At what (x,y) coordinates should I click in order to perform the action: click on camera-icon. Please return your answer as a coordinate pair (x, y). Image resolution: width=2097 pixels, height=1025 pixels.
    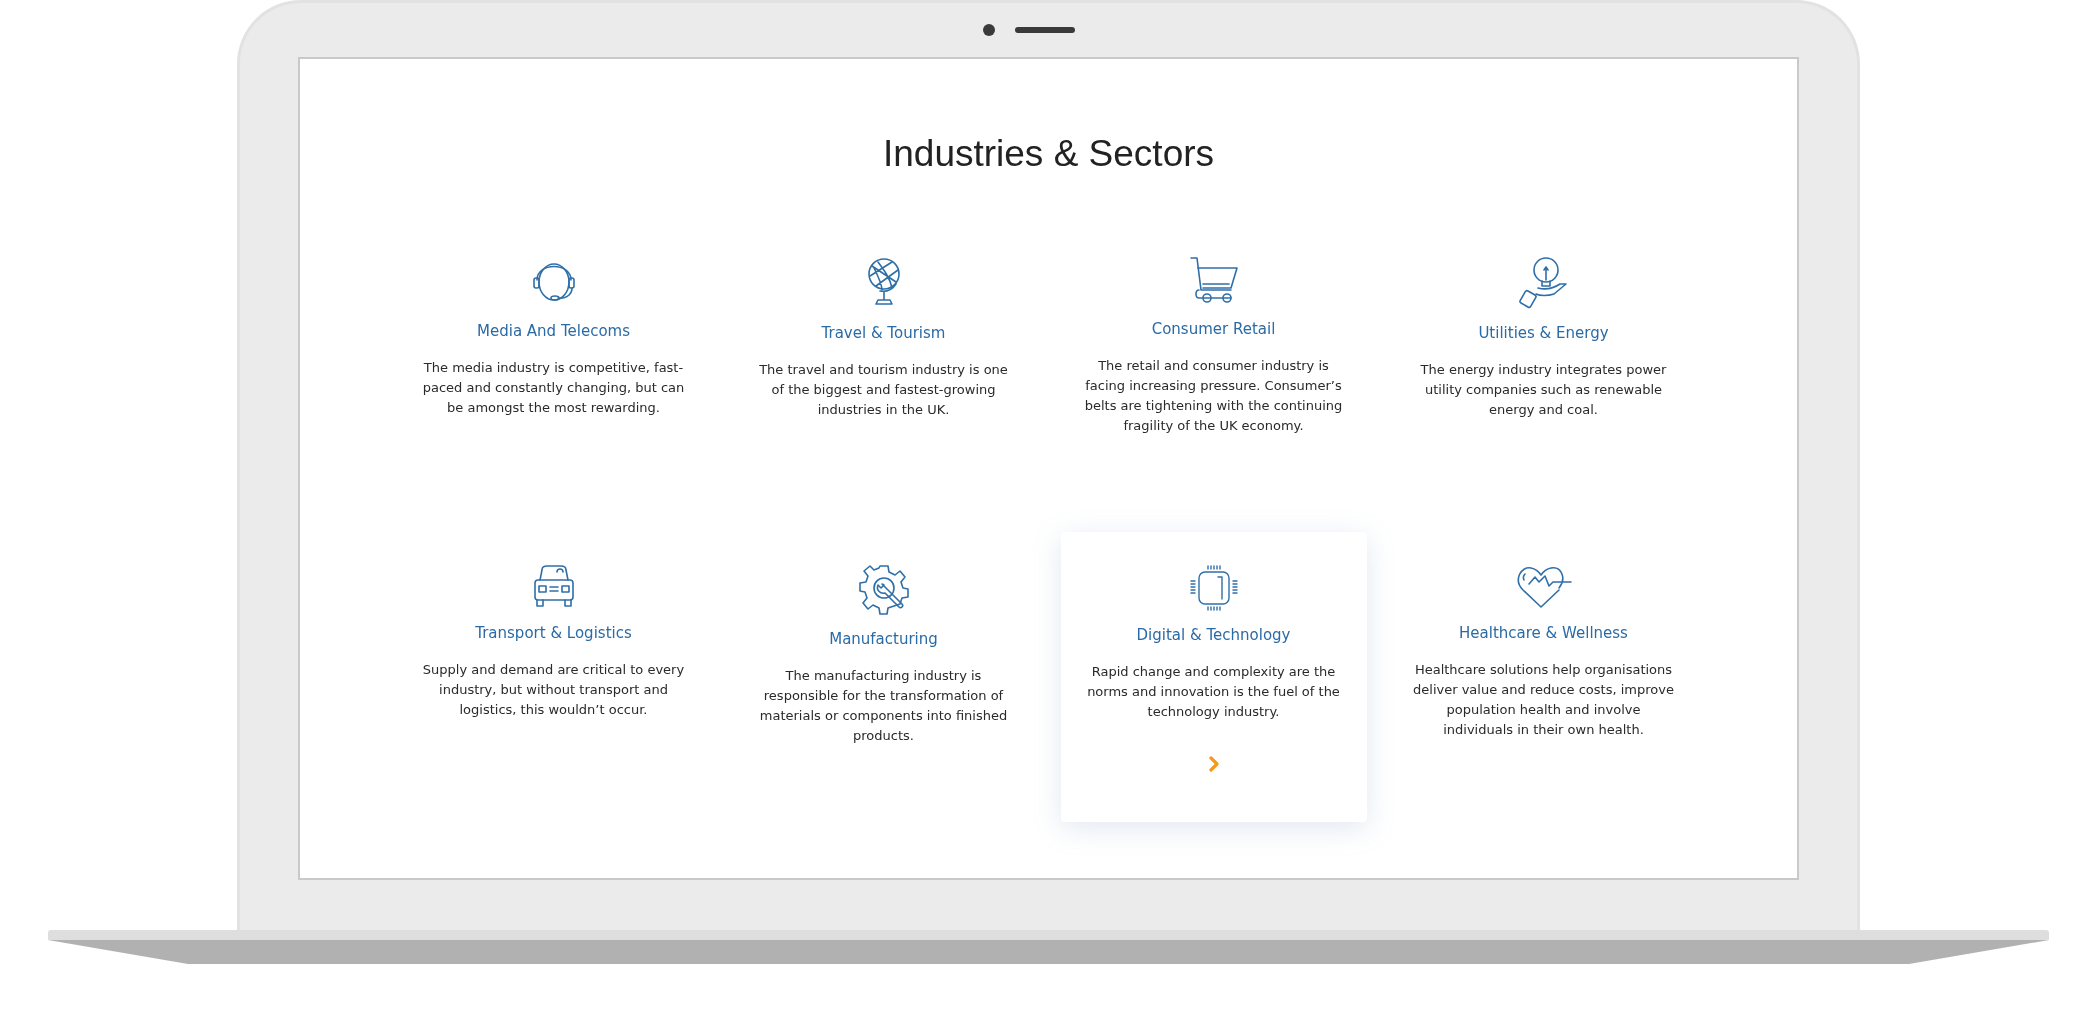
    Looking at the image, I should click on (988, 30).